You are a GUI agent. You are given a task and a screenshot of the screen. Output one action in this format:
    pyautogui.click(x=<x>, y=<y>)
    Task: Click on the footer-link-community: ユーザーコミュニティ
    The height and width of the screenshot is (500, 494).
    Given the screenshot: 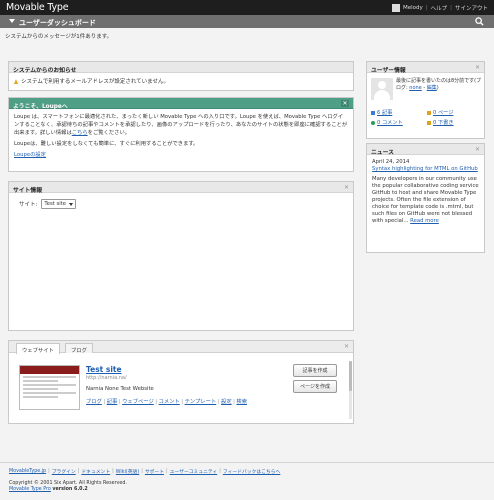 What is the action you would take?
    pyautogui.click(x=194, y=471)
    